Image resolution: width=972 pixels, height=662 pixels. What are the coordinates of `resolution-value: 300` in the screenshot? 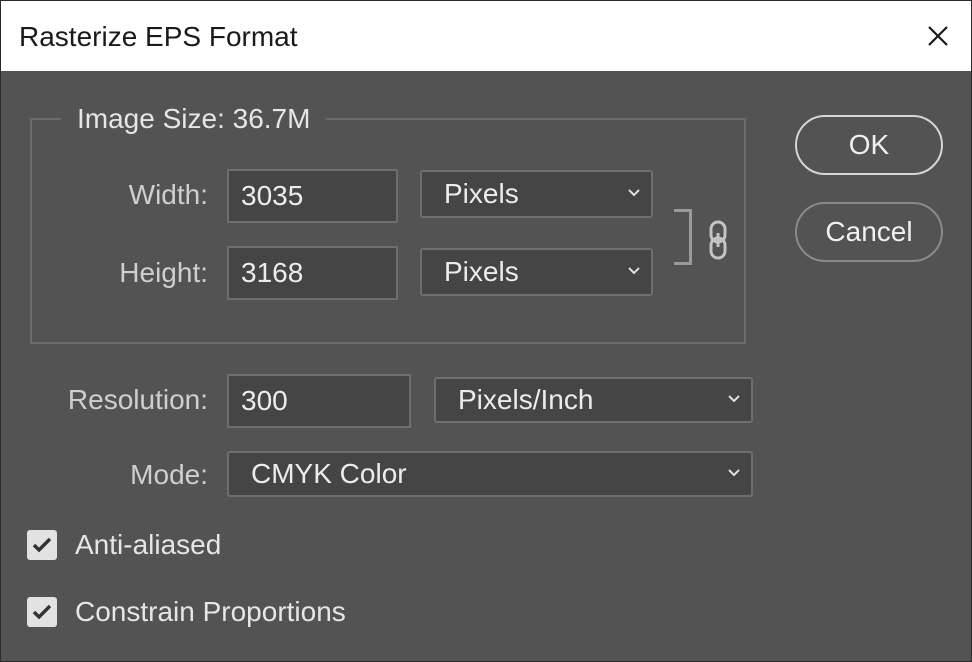 It's located at (264, 400).